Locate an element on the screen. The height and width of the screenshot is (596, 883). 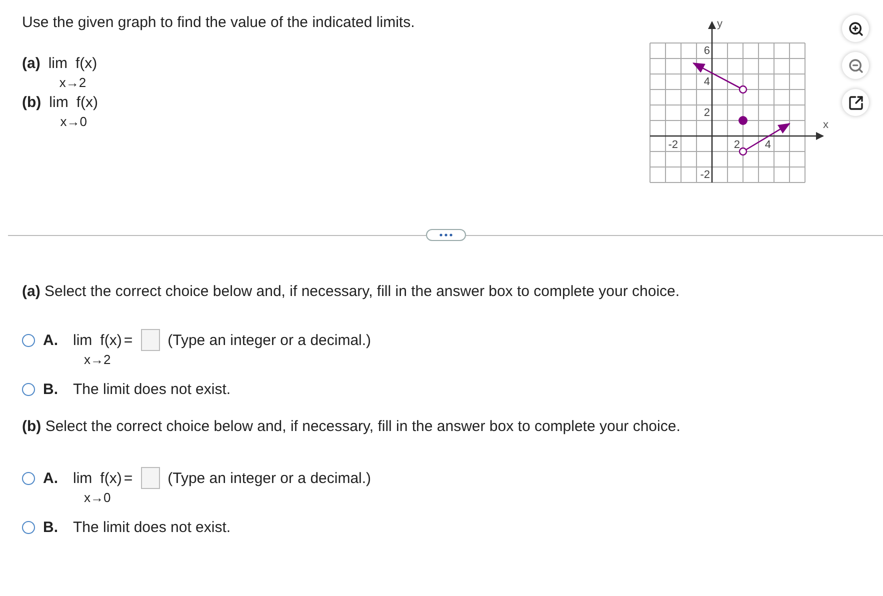
instructions: Use the given graph to find the value of the indicated limits. is located at coordinates (219, 22).